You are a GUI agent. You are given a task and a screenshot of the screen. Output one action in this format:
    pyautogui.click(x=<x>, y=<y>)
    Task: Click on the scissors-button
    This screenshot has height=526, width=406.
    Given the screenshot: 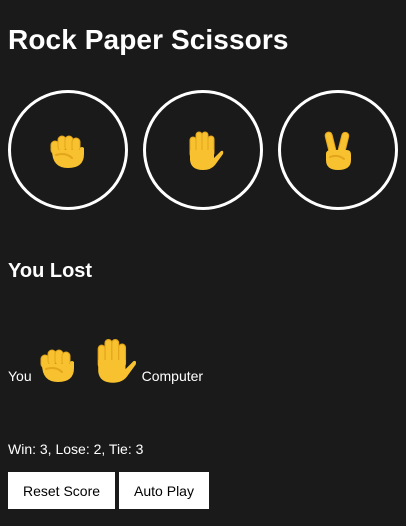 What is the action you would take?
    pyautogui.click(x=338, y=150)
    